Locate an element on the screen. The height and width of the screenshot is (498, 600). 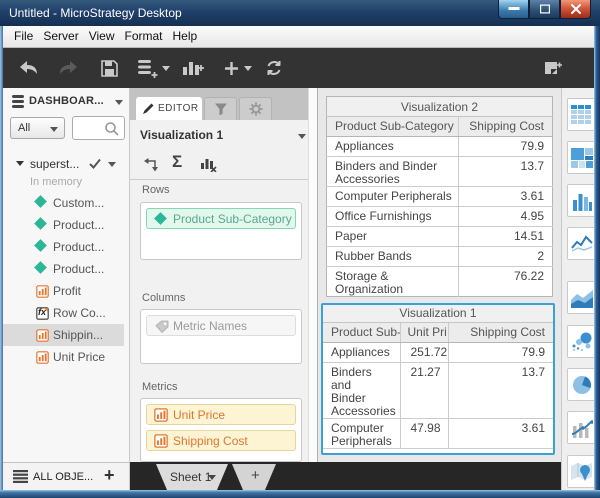
gallery-combo-chart is located at coordinates (582, 427).